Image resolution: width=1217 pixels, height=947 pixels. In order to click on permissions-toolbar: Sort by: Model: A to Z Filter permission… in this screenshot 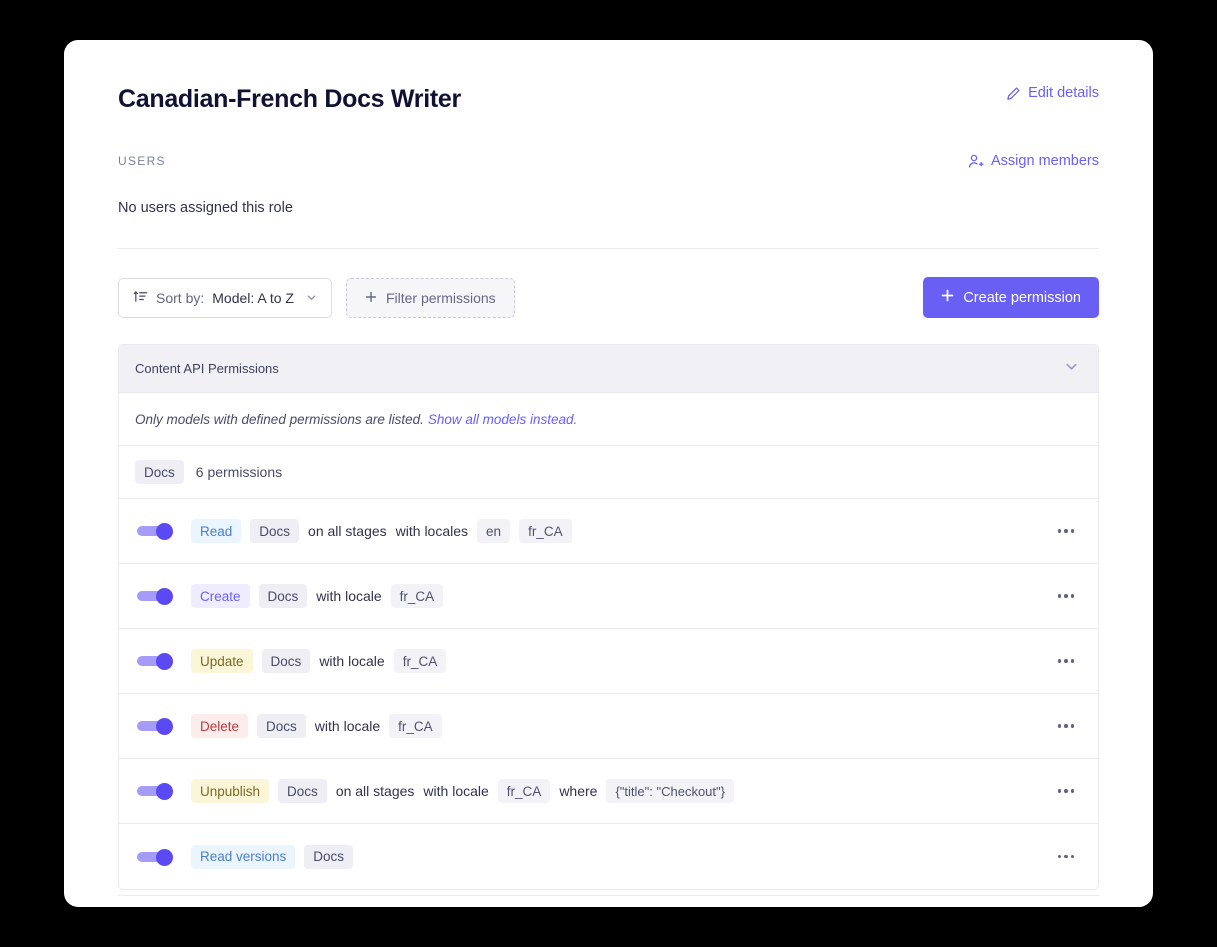, I will do `click(608, 297)`.